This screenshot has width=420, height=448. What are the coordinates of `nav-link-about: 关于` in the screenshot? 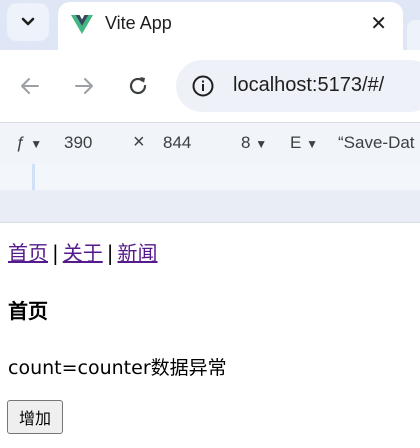 It's located at (83, 253).